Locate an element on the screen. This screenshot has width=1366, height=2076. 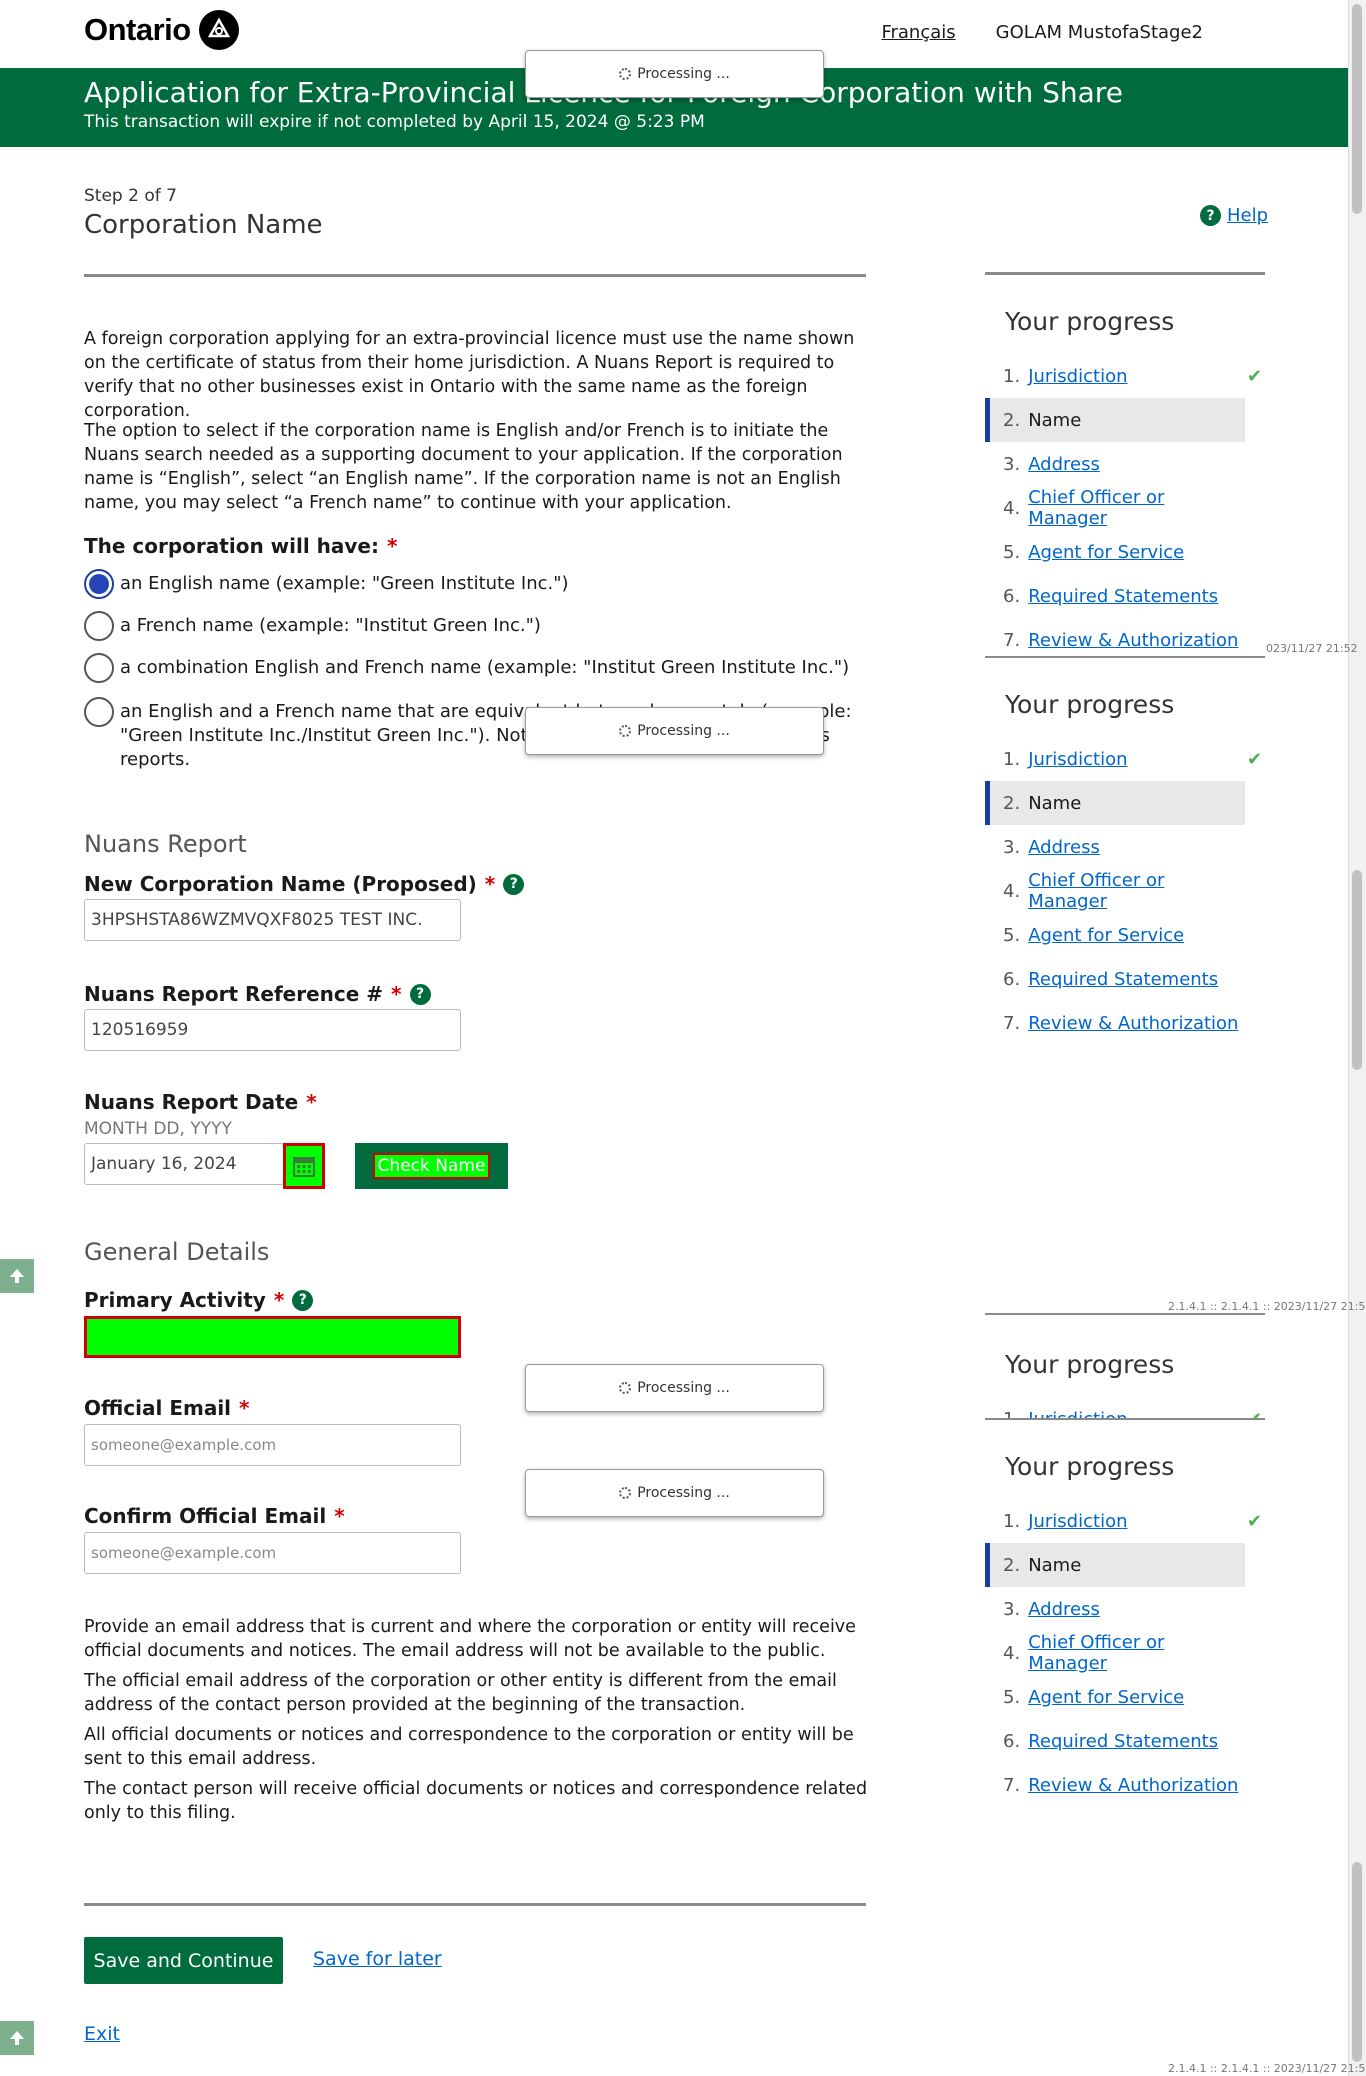
nuans-date-label: Nuans Report Date * is located at coordinates (200, 1102).